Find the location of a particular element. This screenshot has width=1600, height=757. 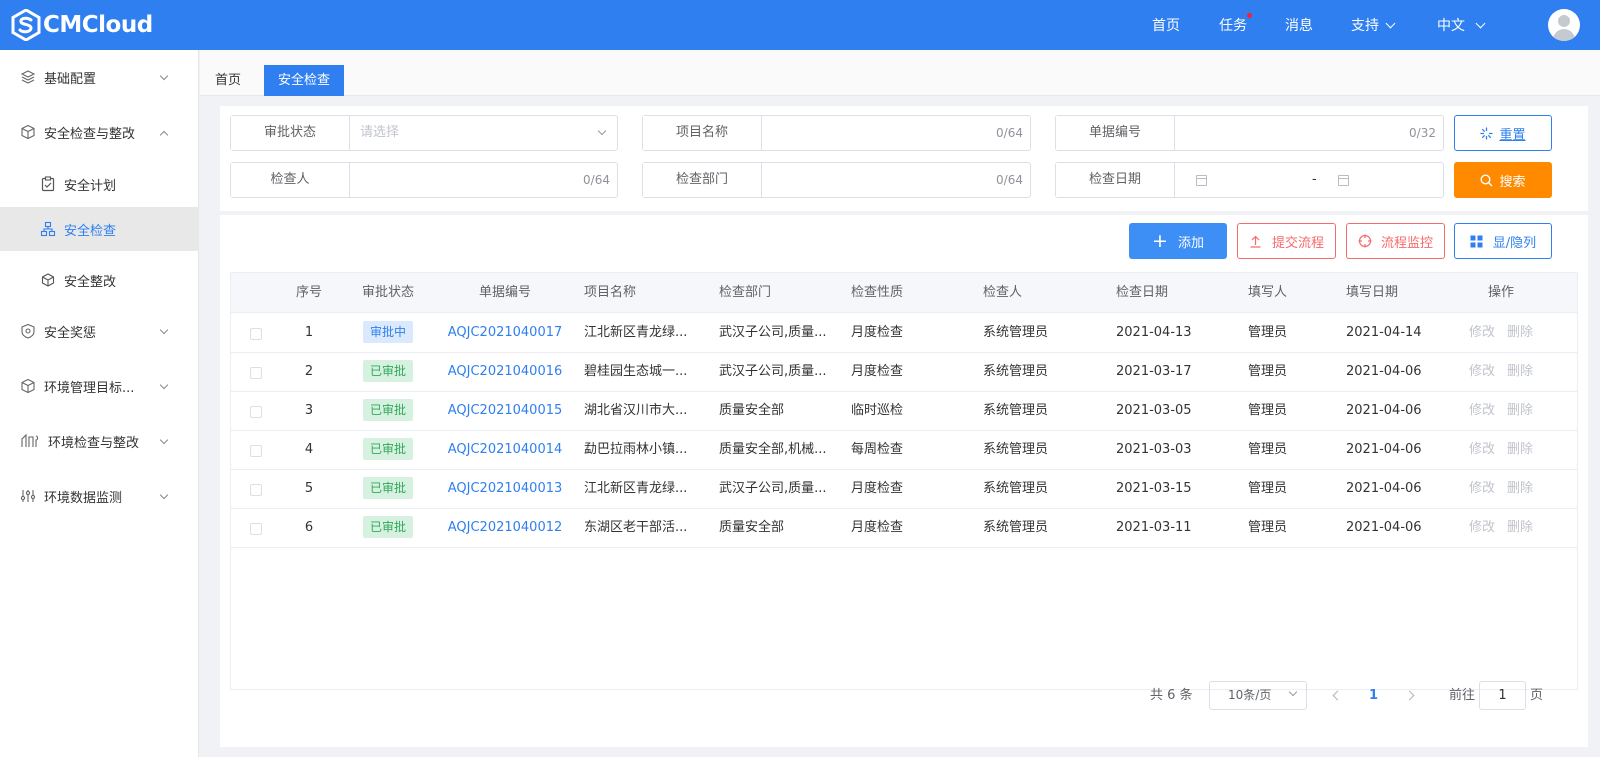

add-button: + 添加 is located at coordinates (1178, 241).